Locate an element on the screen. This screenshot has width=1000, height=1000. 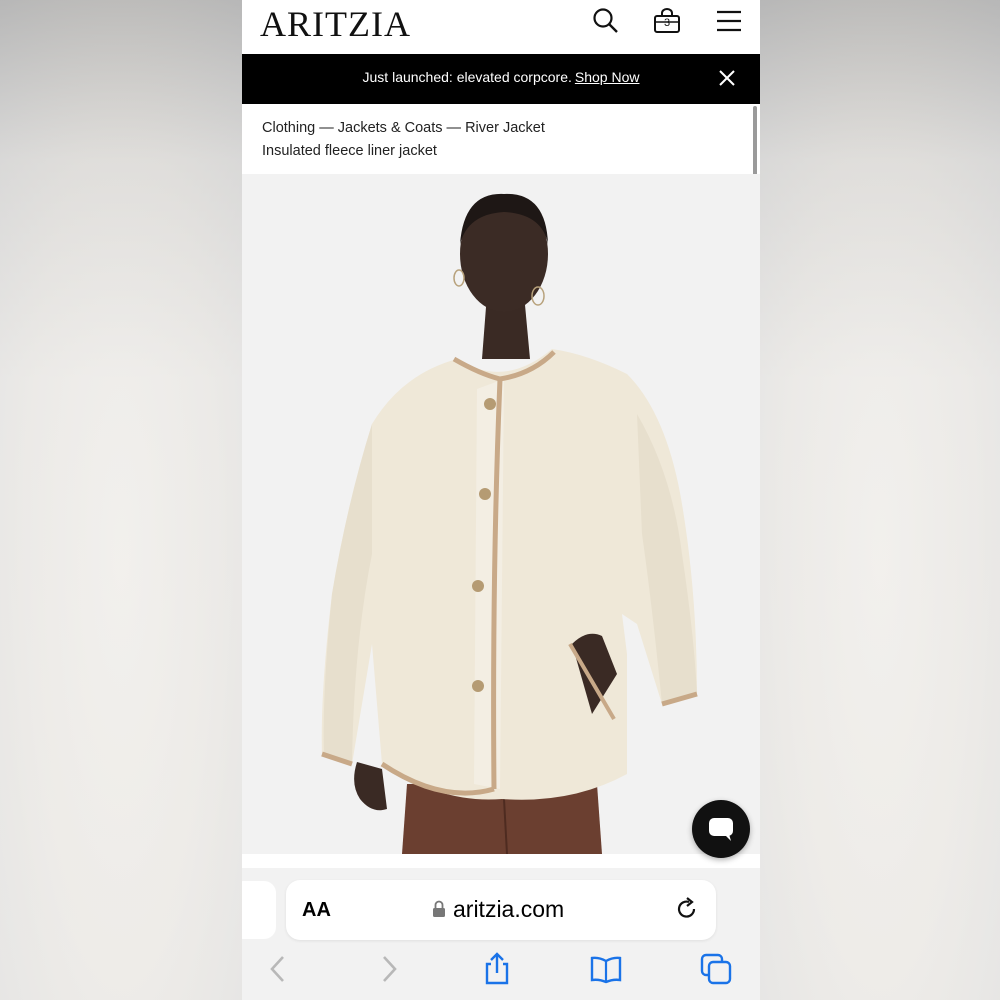
browser-chrome: AA aritzia.com is located at coordinates (501, 934).